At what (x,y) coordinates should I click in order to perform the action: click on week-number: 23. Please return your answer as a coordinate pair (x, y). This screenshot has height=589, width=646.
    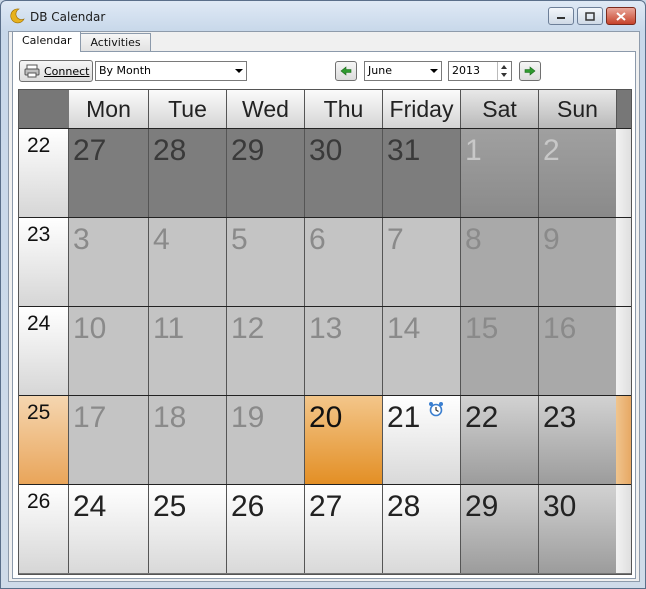
    Looking at the image, I should click on (44, 262).